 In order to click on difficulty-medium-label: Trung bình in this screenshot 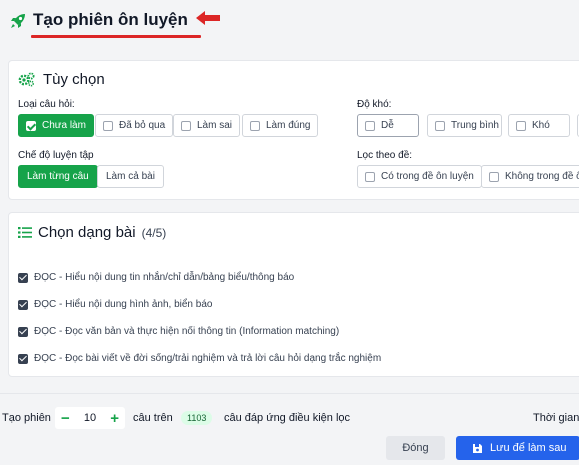, I will do `click(475, 125)`.